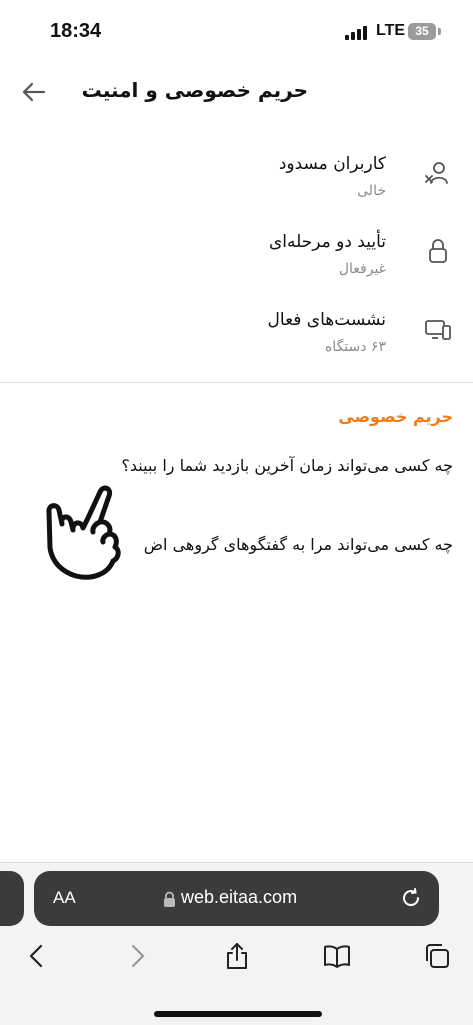 The image size is (473, 1025). What do you see at coordinates (326, 320) in the screenshot?
I see `active-sessions-label: نشست‌های فعال` at bounding box center [326, 320].